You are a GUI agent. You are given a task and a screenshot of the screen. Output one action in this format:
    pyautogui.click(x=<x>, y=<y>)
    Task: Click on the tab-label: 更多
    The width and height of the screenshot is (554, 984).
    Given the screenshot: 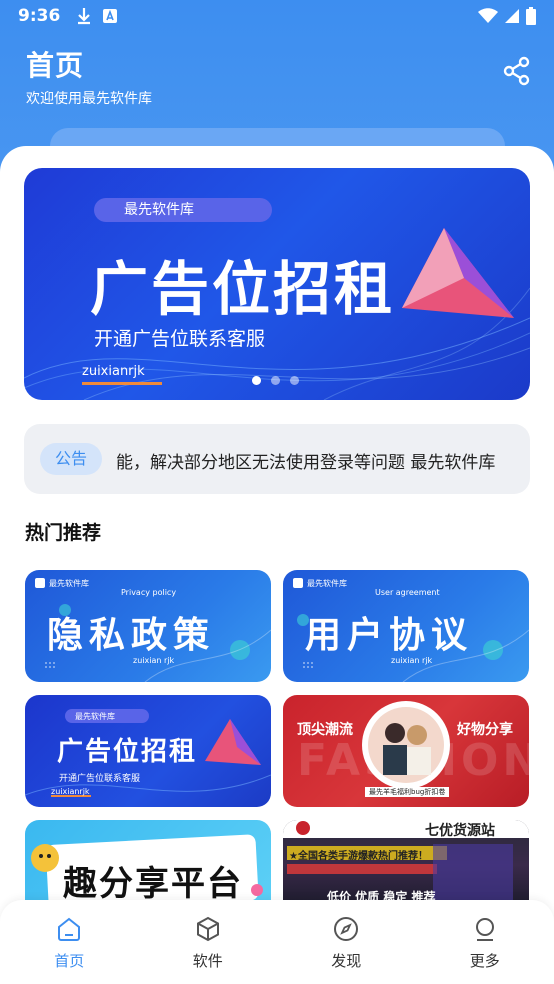 What is the action you would take?
    pyautogui.click(x=484, y=961)
    